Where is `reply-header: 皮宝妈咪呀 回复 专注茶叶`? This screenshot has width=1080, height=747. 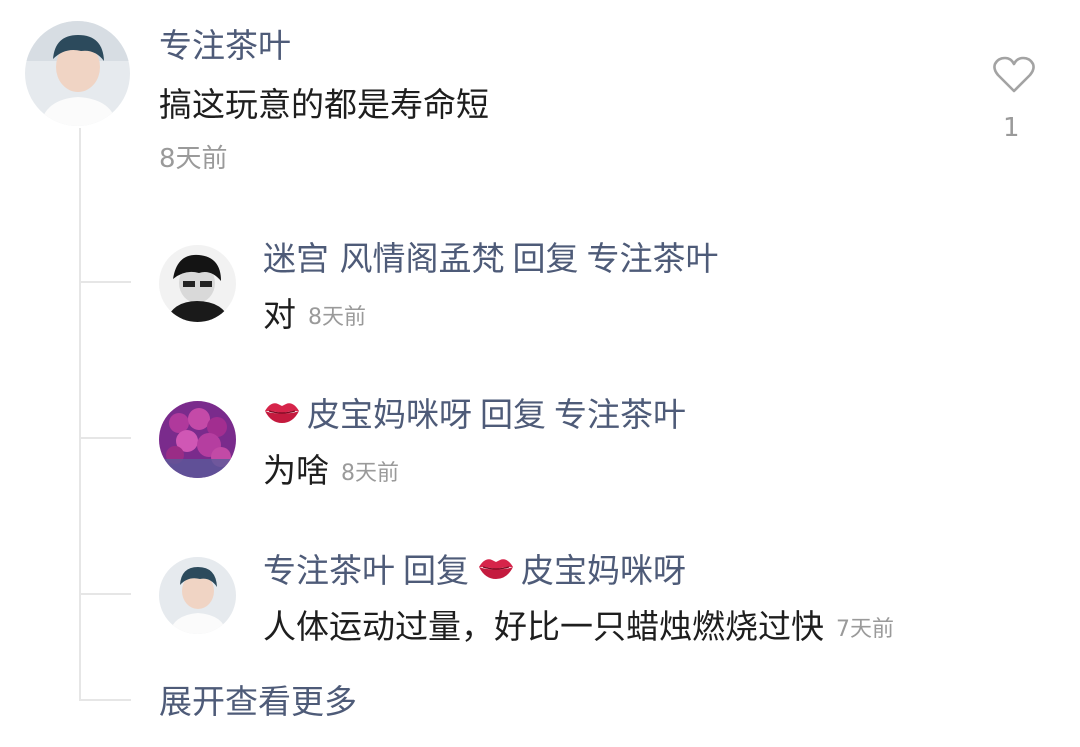
reply-header: 皮宝妈咪呀 回复 专注茶叶 is located at coordinates (474, 415).